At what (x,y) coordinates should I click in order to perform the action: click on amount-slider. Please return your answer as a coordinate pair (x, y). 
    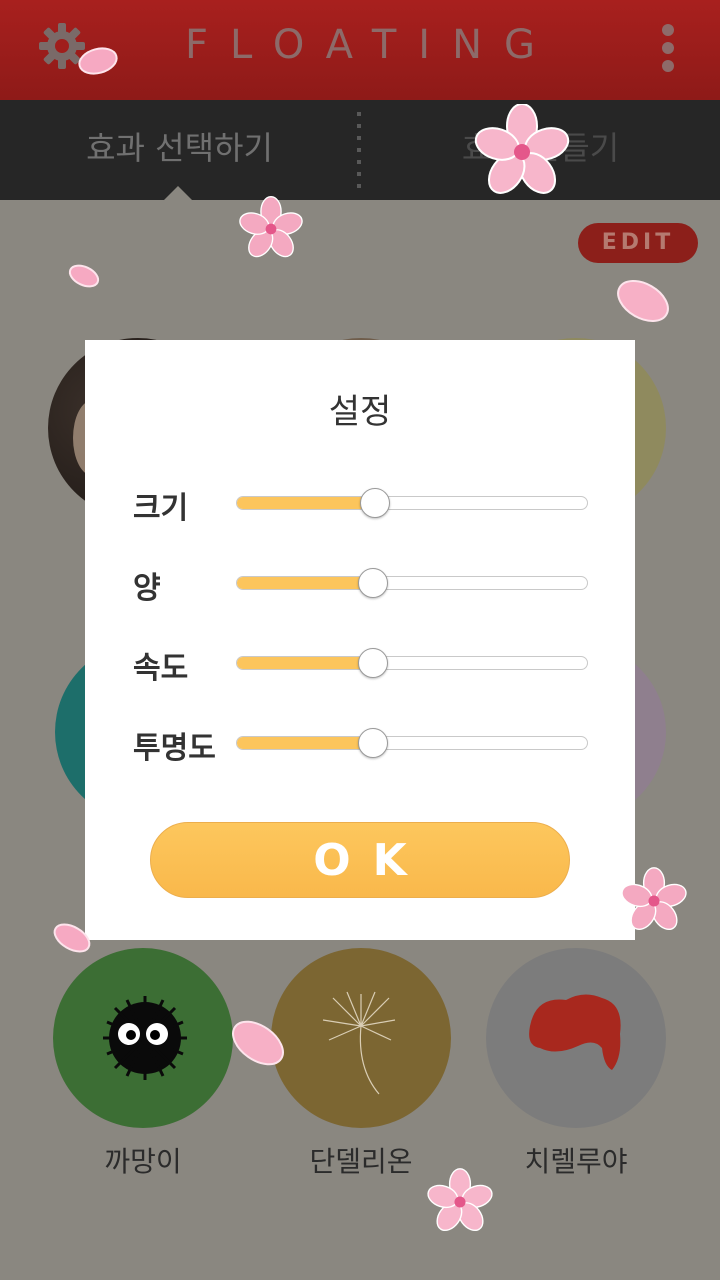
    Looking at the image, I should click on (412, 583).